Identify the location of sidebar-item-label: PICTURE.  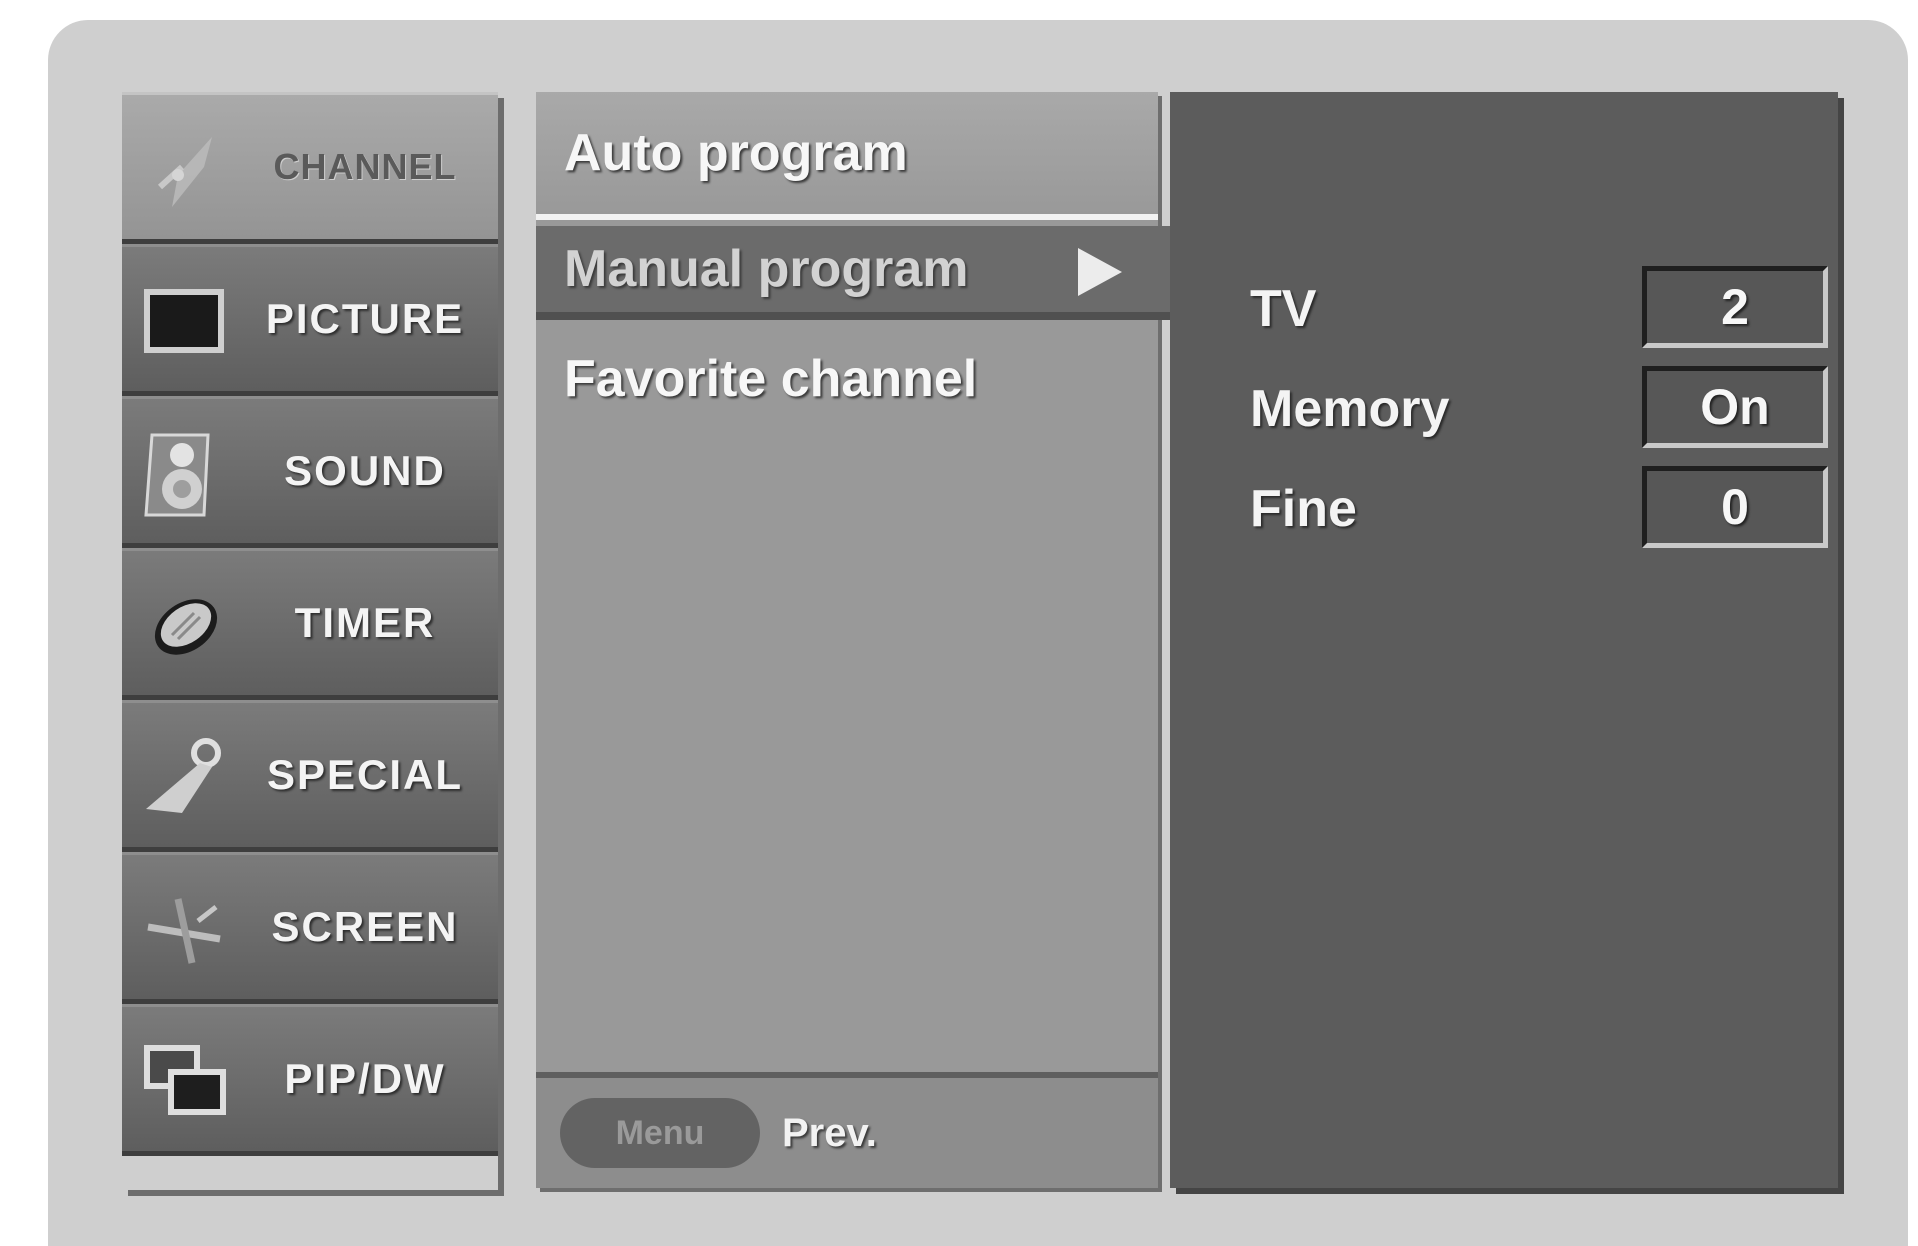
(365, 318).